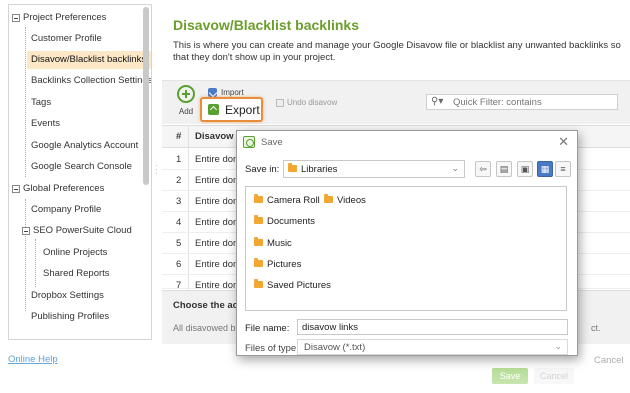 This screenshot has width=630, height=393. Describe the element at coordinates (66, 38) in the screenshot. I see `sidebar-item-label: Customer Profile` at that location.